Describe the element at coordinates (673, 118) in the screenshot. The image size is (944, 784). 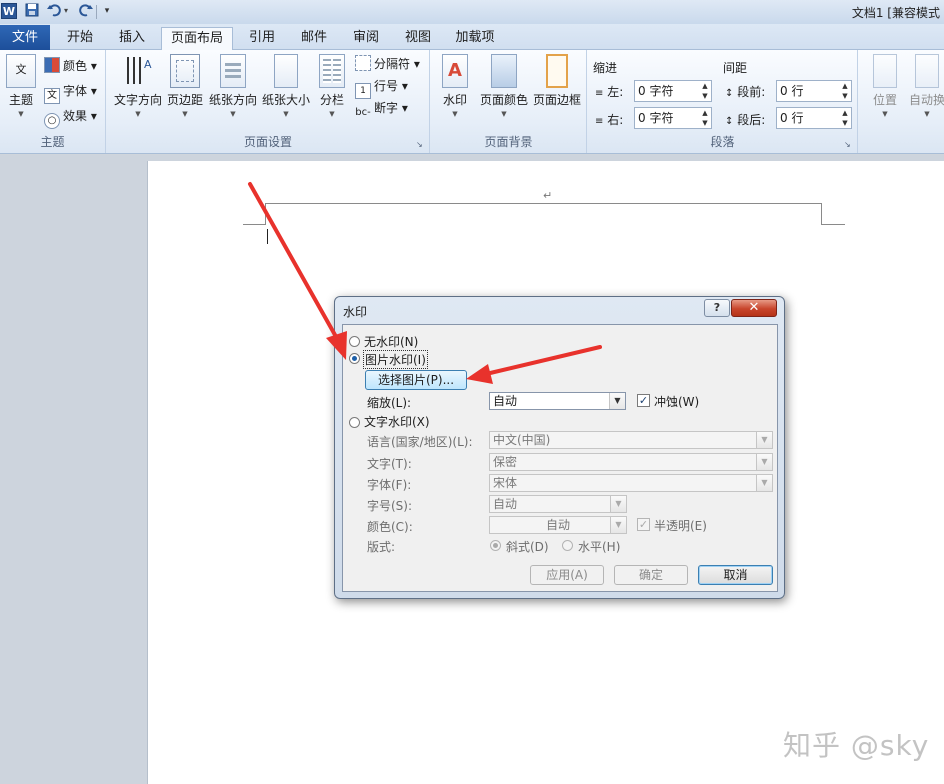
I see `indent-right-spinner: 0 字符 ▲ ▼` at that location.